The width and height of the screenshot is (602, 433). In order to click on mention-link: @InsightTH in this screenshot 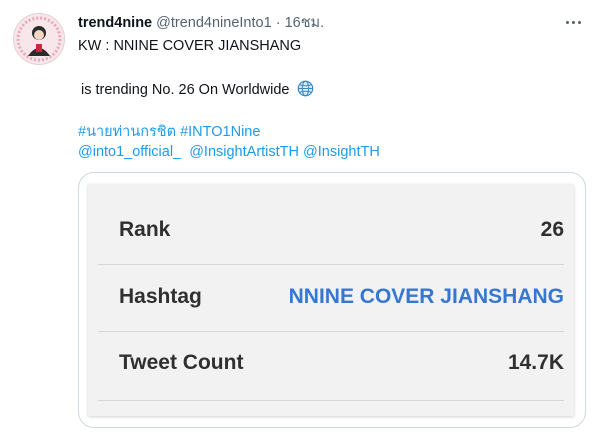, I will do `click(341, 152)`.